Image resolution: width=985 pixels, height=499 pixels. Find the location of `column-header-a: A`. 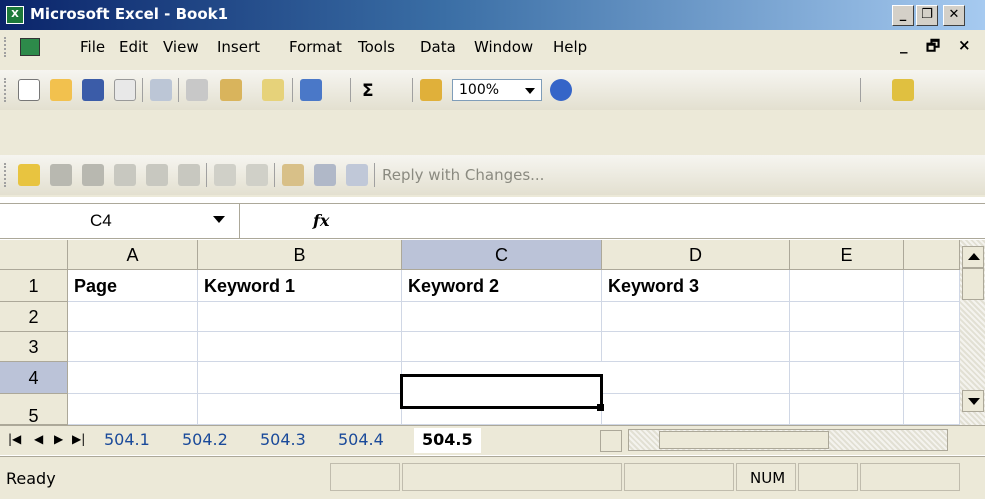

column-header-a: A is located at coordinates (133, 255).